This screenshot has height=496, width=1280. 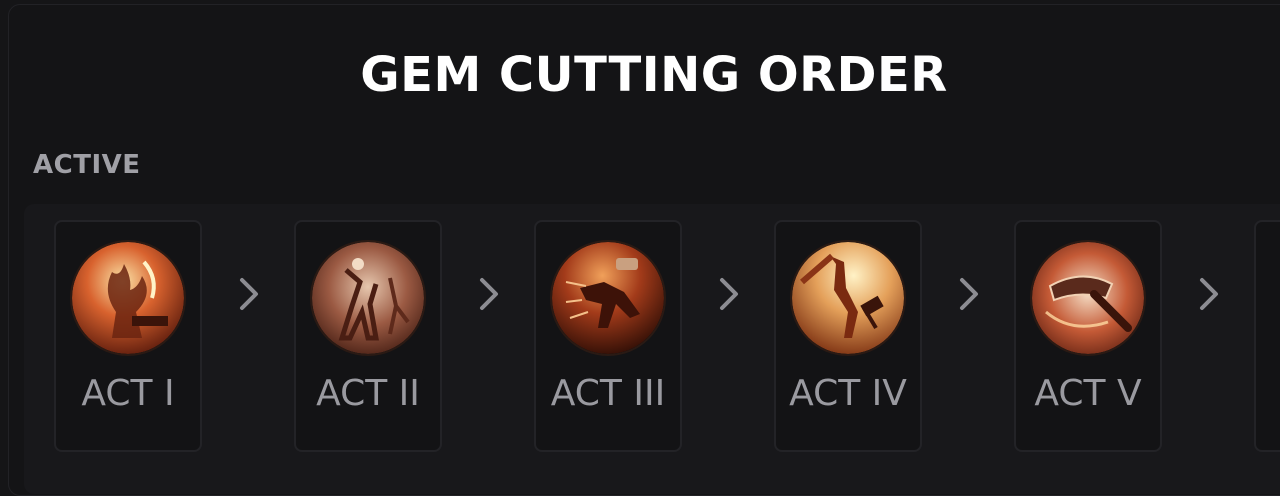 I want to click on act-label: ACT IV, so click(x=848, y=393).